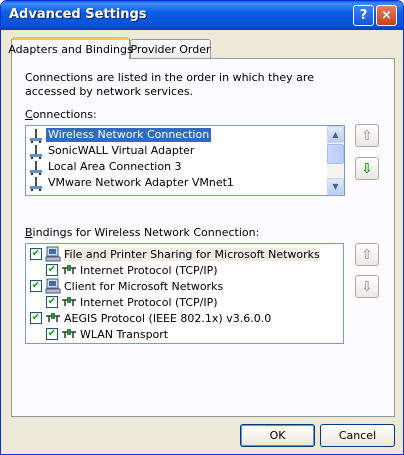  I want to click on connection-item: SonicWALL Virtual Adapter, so click(112, 151).